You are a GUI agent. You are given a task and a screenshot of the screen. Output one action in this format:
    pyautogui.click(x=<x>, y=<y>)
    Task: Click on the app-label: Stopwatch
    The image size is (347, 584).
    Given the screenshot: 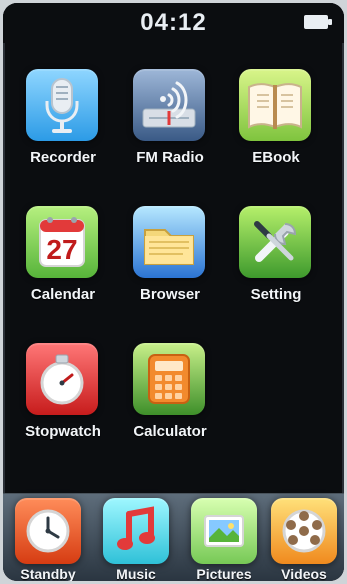 What is the action you would take?
    pyautogui.click(x=63, y=431)
    